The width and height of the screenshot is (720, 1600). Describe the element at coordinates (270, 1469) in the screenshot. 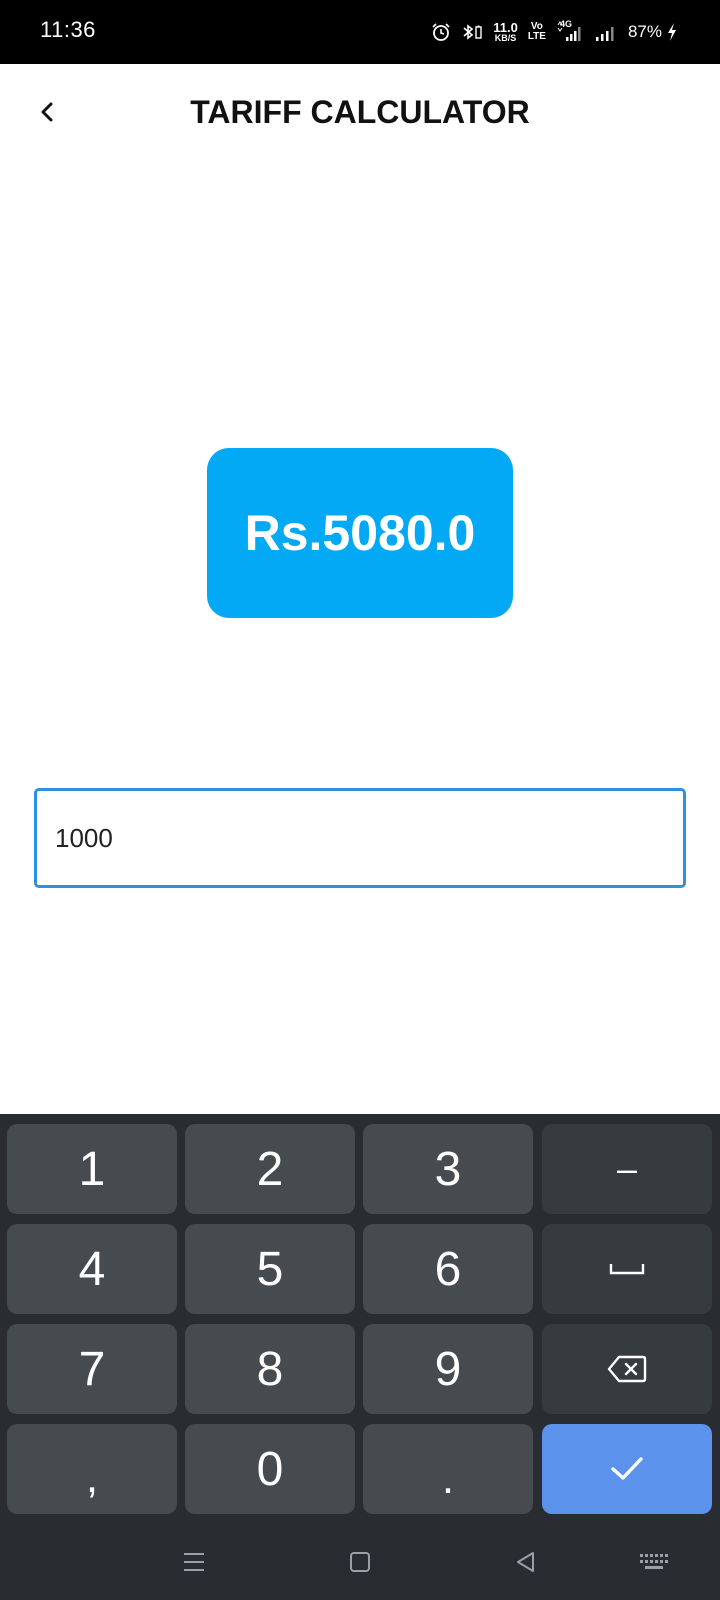

I see `key-0: 0` at that location.